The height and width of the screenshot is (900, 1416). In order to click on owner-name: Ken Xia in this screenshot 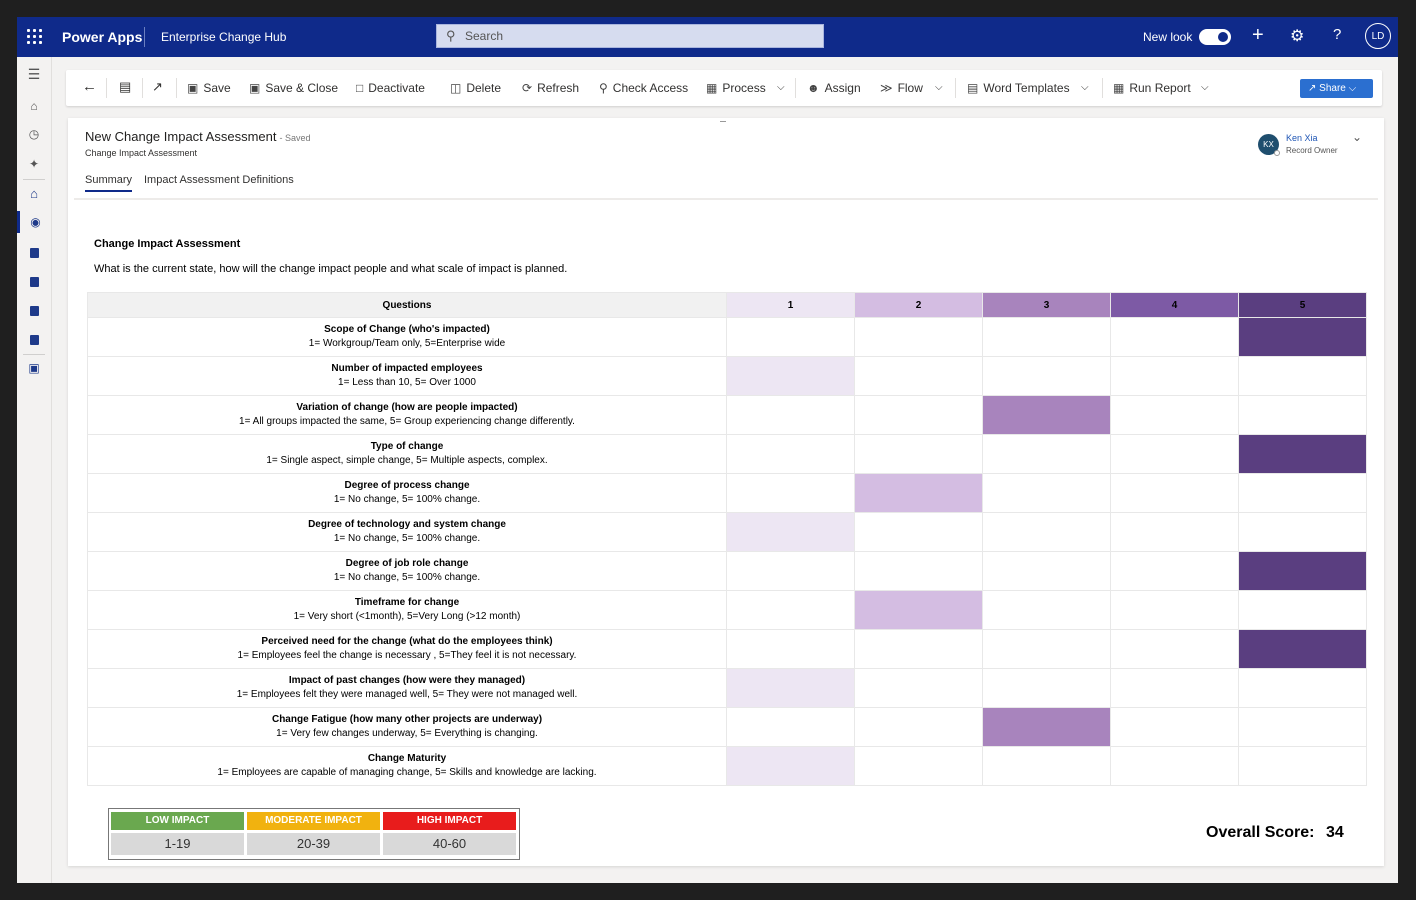, I will do `click(1302, 138)`.